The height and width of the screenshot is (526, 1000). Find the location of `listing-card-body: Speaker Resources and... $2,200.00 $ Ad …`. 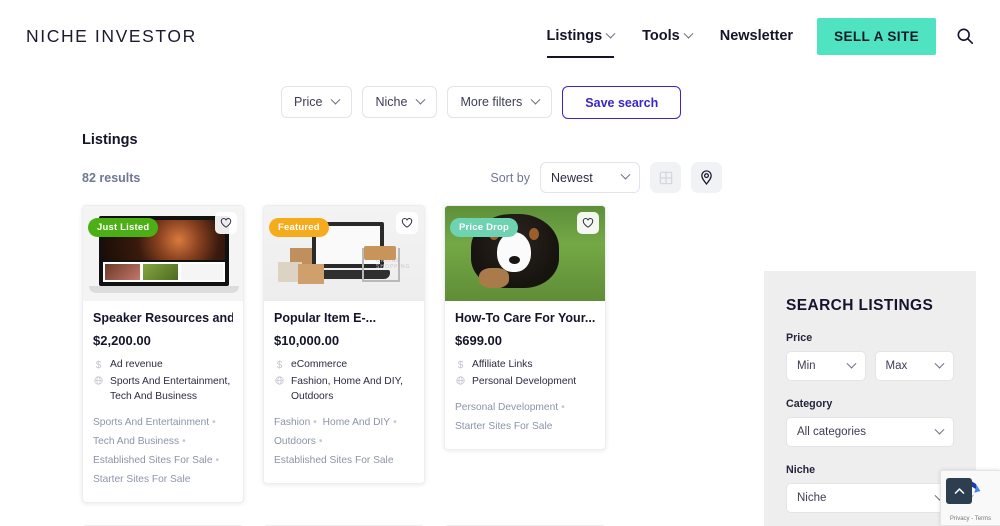

listing-card-body: Speaker Resources and... $2,200.00 $ Ad … is located at coordinates (163, 401).